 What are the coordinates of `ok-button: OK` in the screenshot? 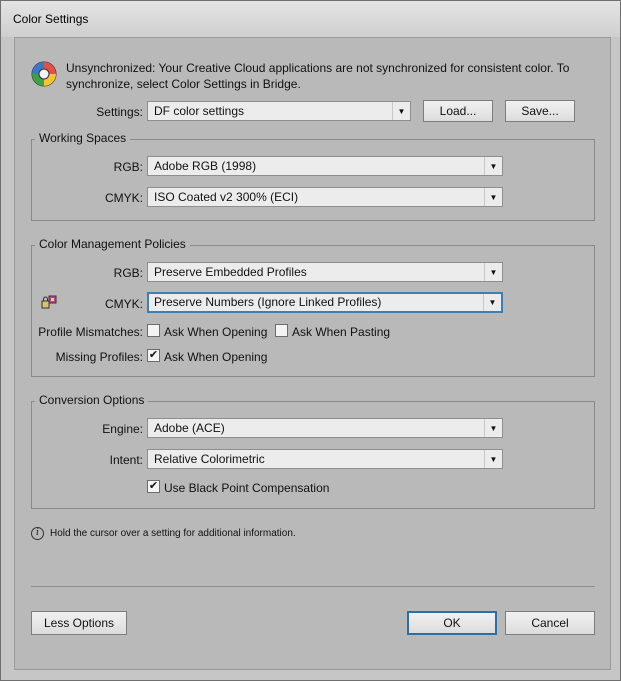 It's located at (452, 623).